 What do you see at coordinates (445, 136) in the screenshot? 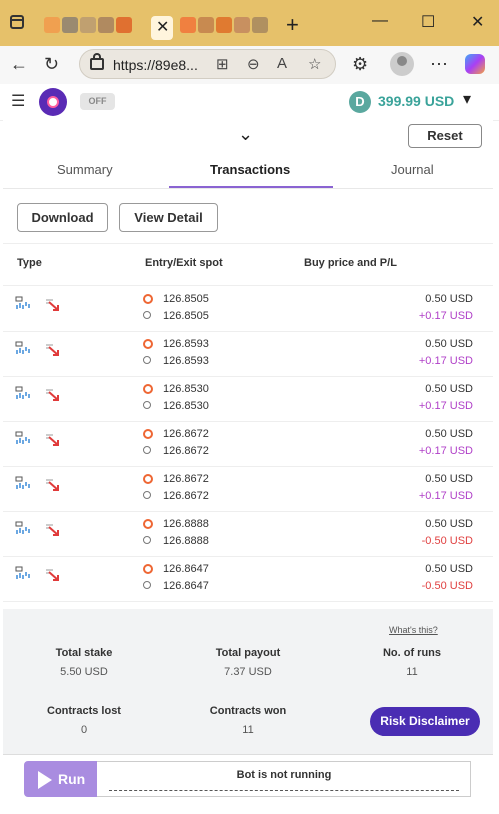
I see `reset-button: Reset` at bounding box center [445, 136].